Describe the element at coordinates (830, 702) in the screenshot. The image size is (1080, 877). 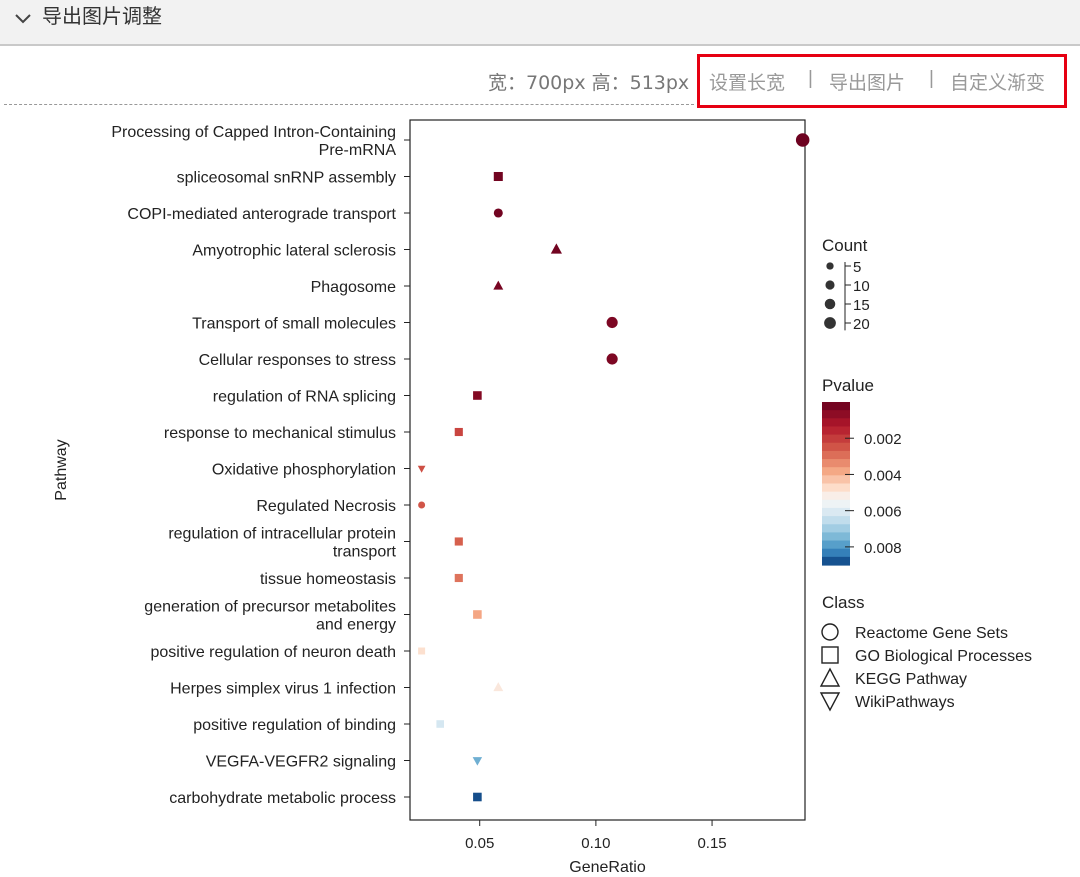
I see `class-legend-triangle-down-icon` at that location.